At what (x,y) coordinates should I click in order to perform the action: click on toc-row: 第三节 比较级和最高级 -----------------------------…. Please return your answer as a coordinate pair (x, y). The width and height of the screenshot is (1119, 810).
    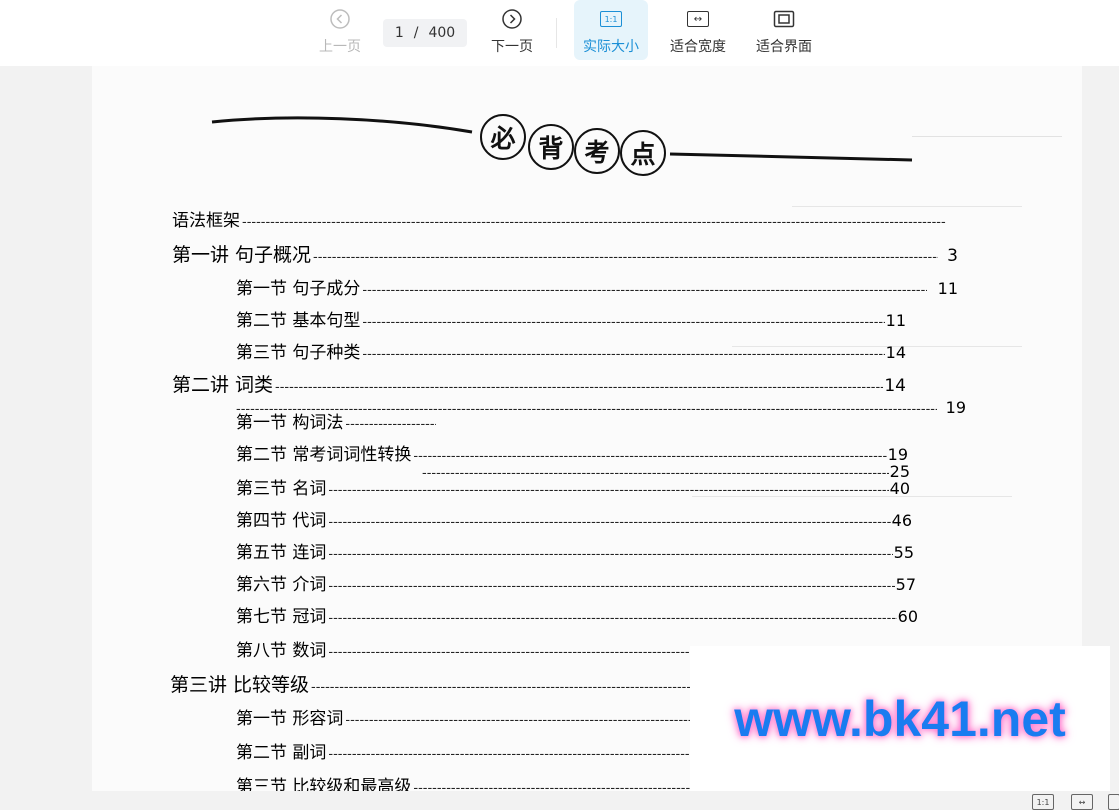
    Looking at the image, I should click on (464, 781).